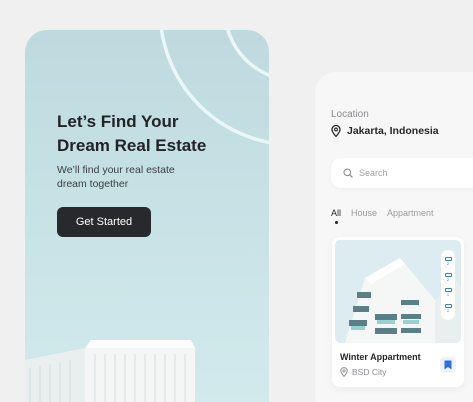  Describe the element at coordinates (348, 173) in the screenshot. I see `search-icon` at that location.